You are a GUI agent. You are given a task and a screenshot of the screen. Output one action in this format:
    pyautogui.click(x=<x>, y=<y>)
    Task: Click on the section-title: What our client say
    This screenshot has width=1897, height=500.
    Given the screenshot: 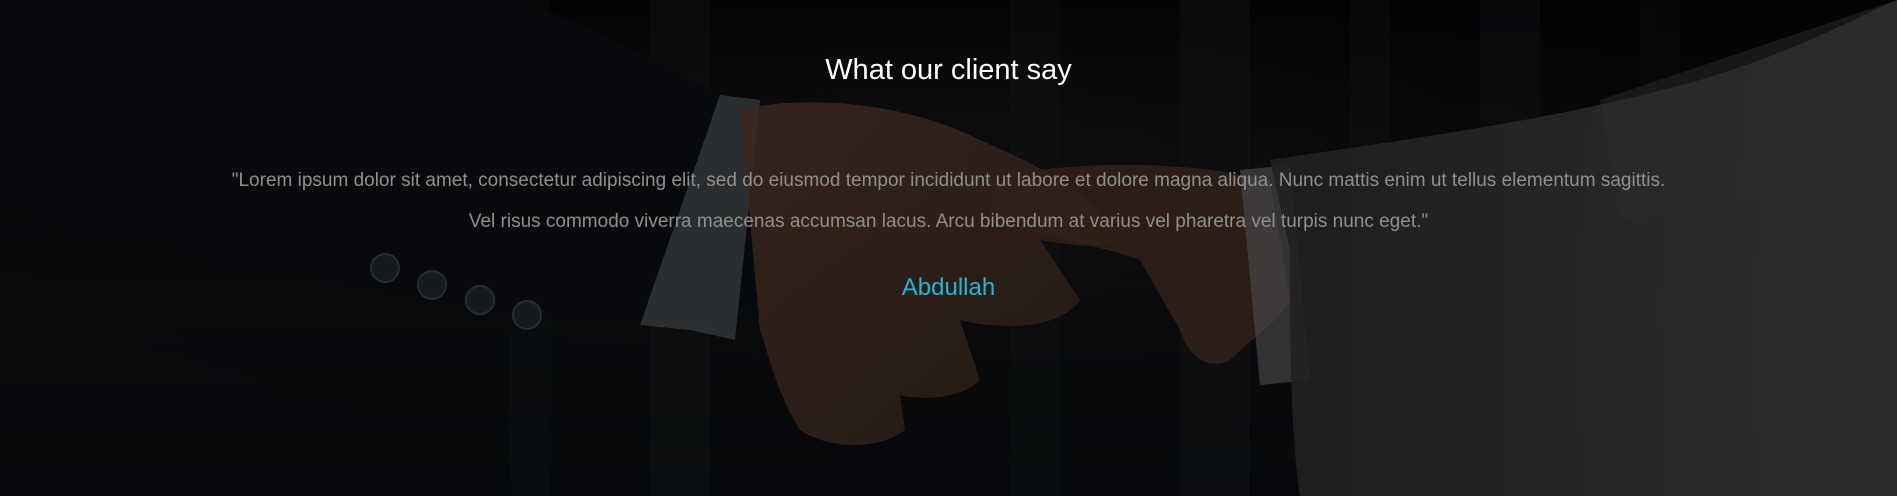 What is the action you would take?
    pyautogui.click(x=948, y=70)
    